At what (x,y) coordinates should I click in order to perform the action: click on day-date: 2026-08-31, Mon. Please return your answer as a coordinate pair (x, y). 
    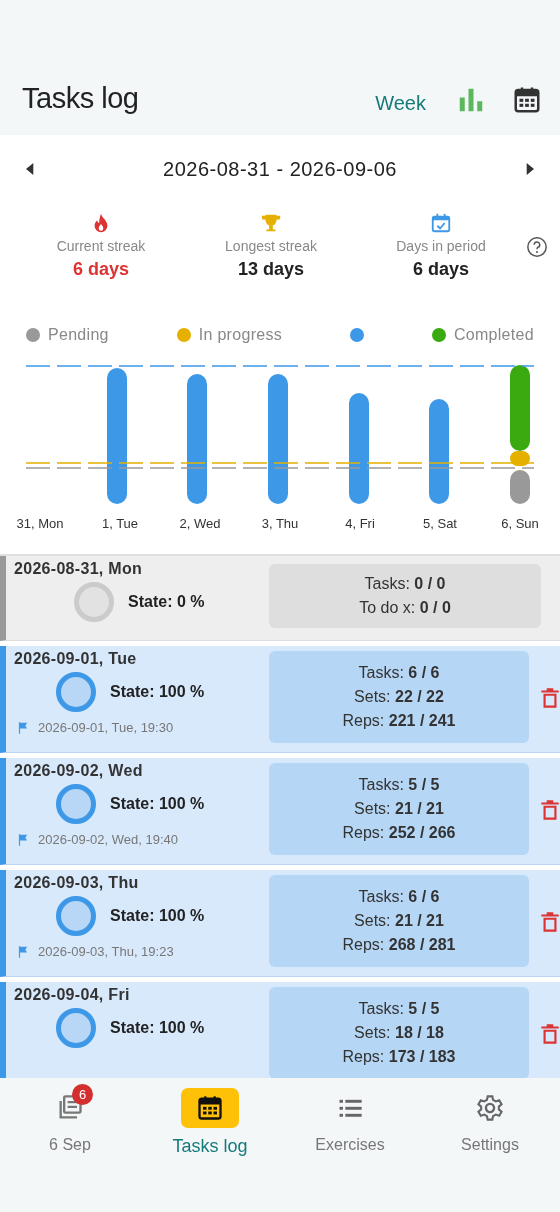
    Looking at the image, I should click on (79, 569).